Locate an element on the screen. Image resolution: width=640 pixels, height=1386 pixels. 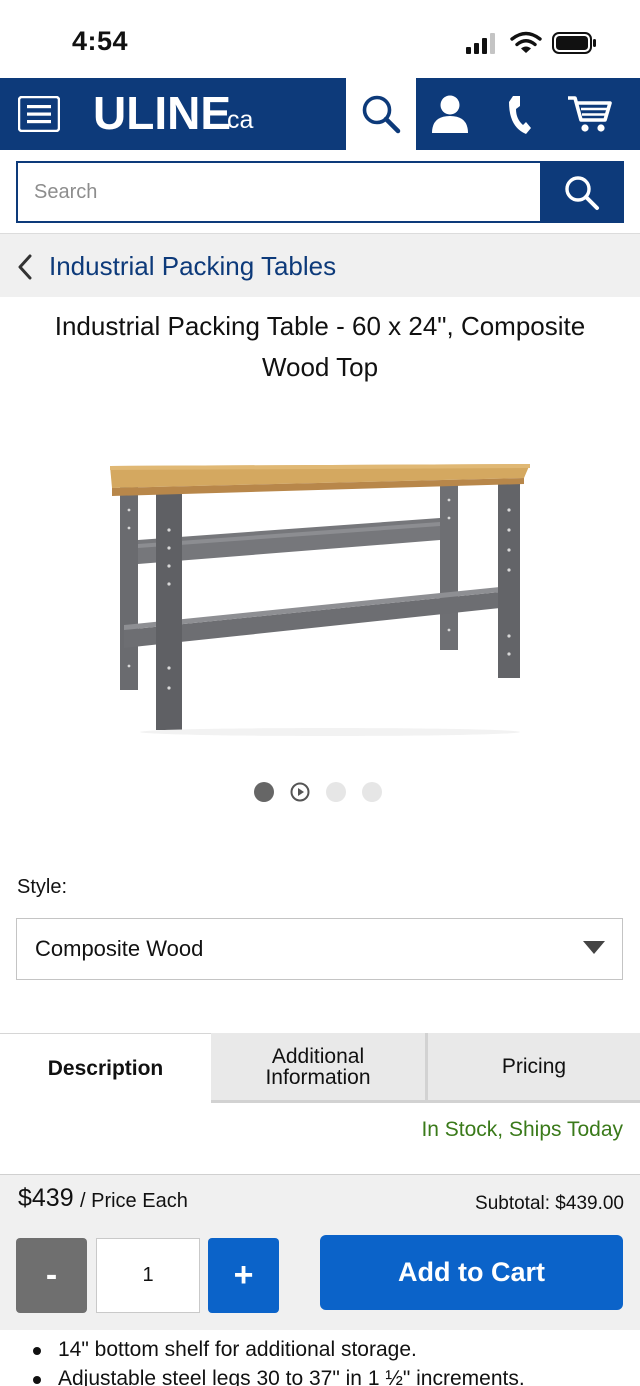
tab-additional-information: Additional Information is located at coordinates (319, 1068).